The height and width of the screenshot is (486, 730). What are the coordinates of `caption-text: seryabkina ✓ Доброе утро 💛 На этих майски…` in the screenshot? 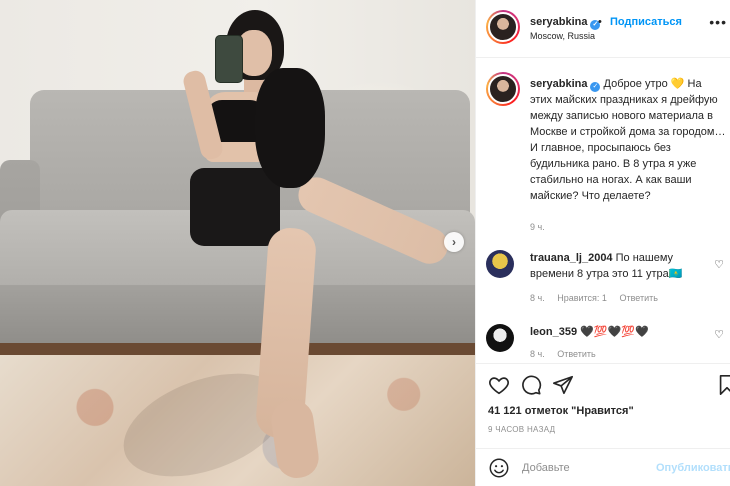 It's located at (628, 140).